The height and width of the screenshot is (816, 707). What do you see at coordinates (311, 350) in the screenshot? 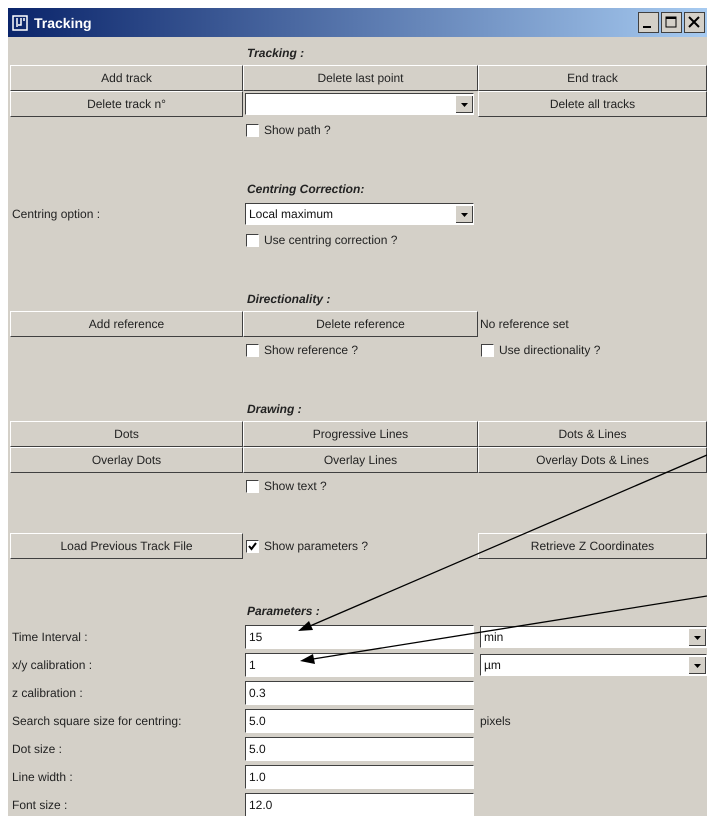
I see `checkbox-label: Show reference ?` at bounding box center [311, 350].